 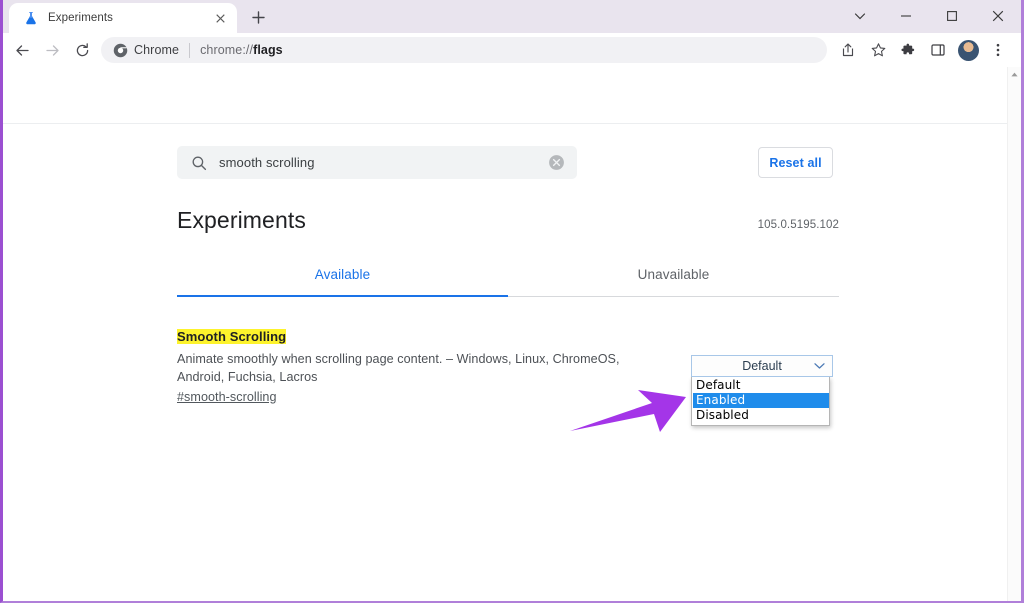 I want to click on extensions-puzzle-icon, so click(x=908, y=49).